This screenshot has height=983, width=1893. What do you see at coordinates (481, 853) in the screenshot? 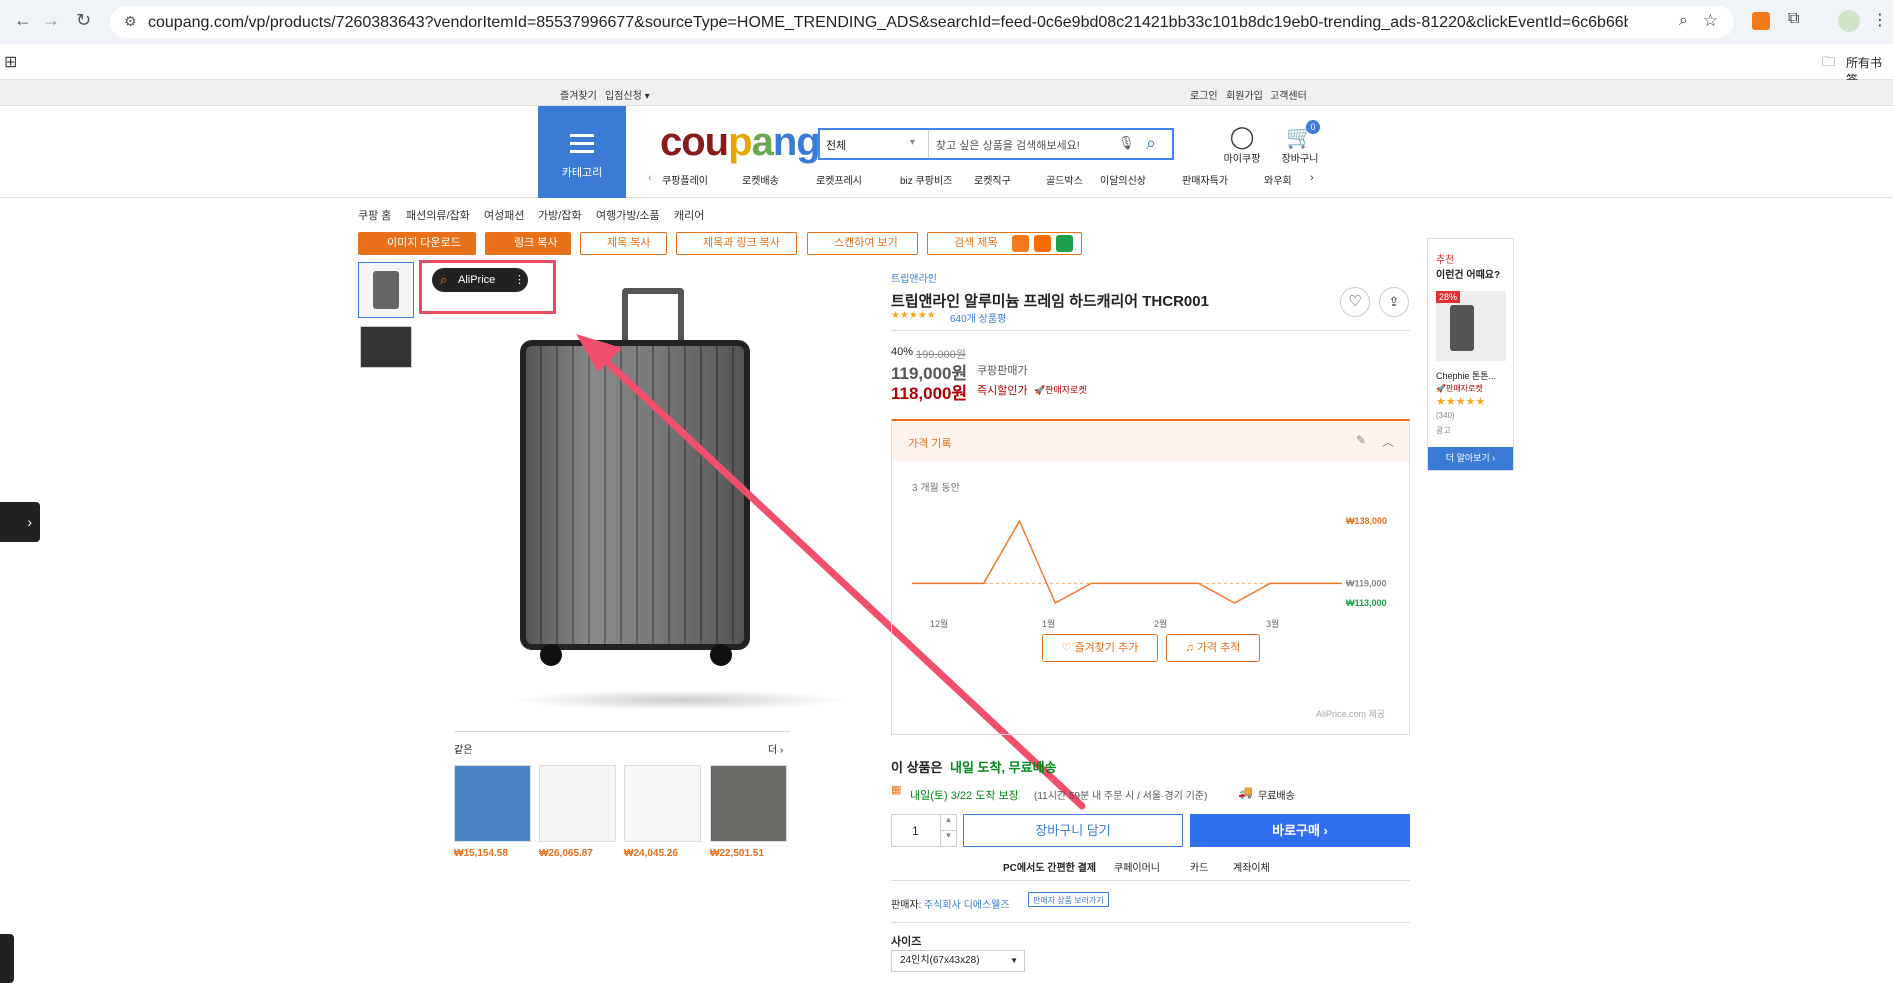
I see `similar-price: ₩15,154.58` at bounding box center [481, 853].